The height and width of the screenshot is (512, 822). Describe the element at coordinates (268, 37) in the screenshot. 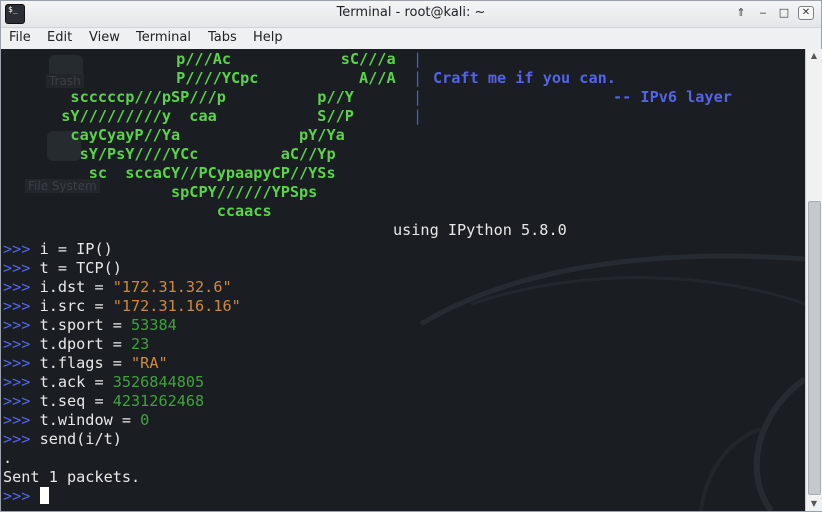

I see `menu-help: Help` at that location.